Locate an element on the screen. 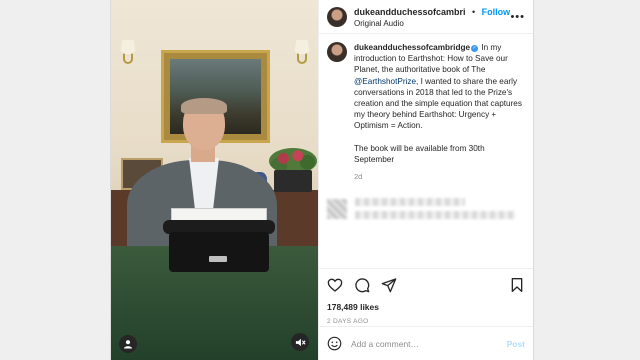  emoji-icon is located at coordinates (334, 343).